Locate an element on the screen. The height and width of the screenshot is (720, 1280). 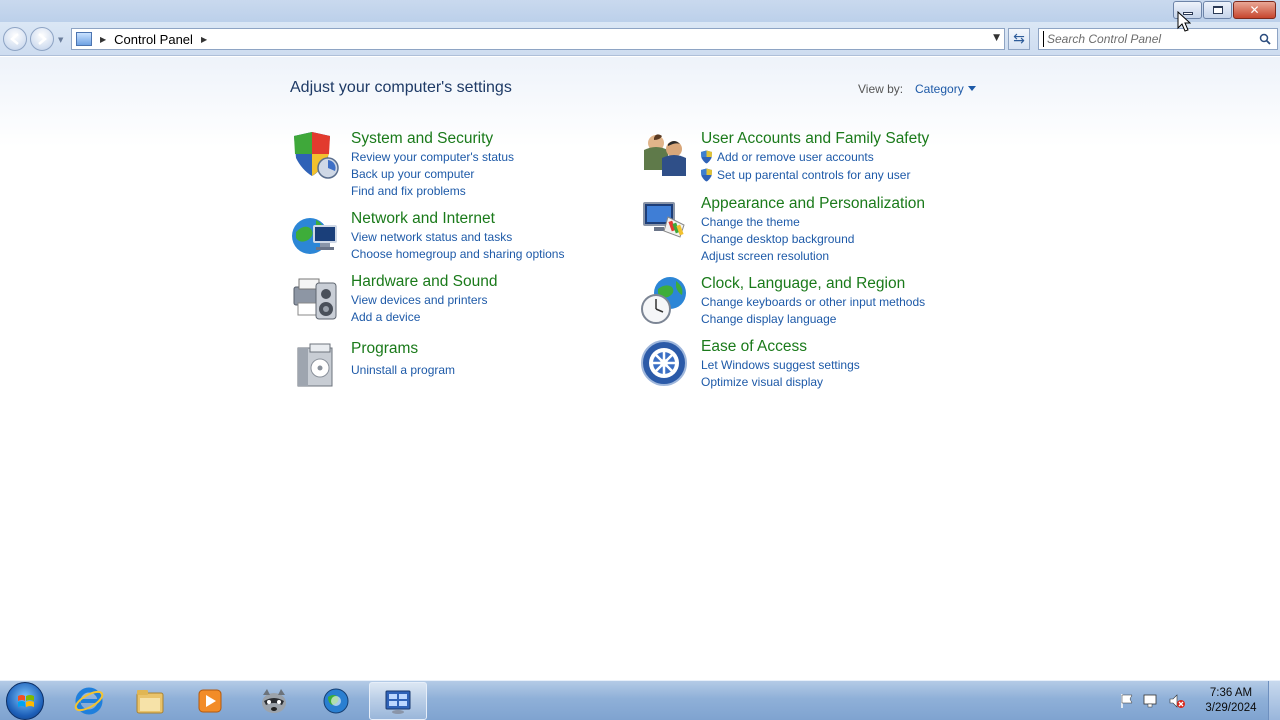
users-icon is located at coordinates (665, 155).